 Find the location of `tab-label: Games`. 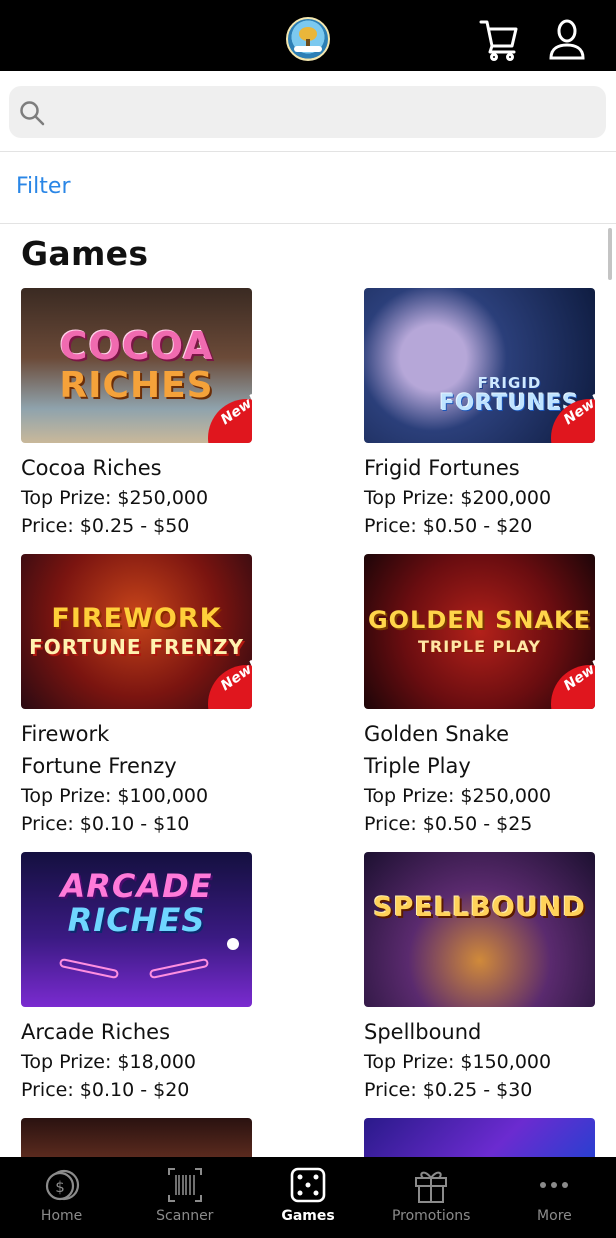

tab-label: Games is located at coordinates (308, 1216).